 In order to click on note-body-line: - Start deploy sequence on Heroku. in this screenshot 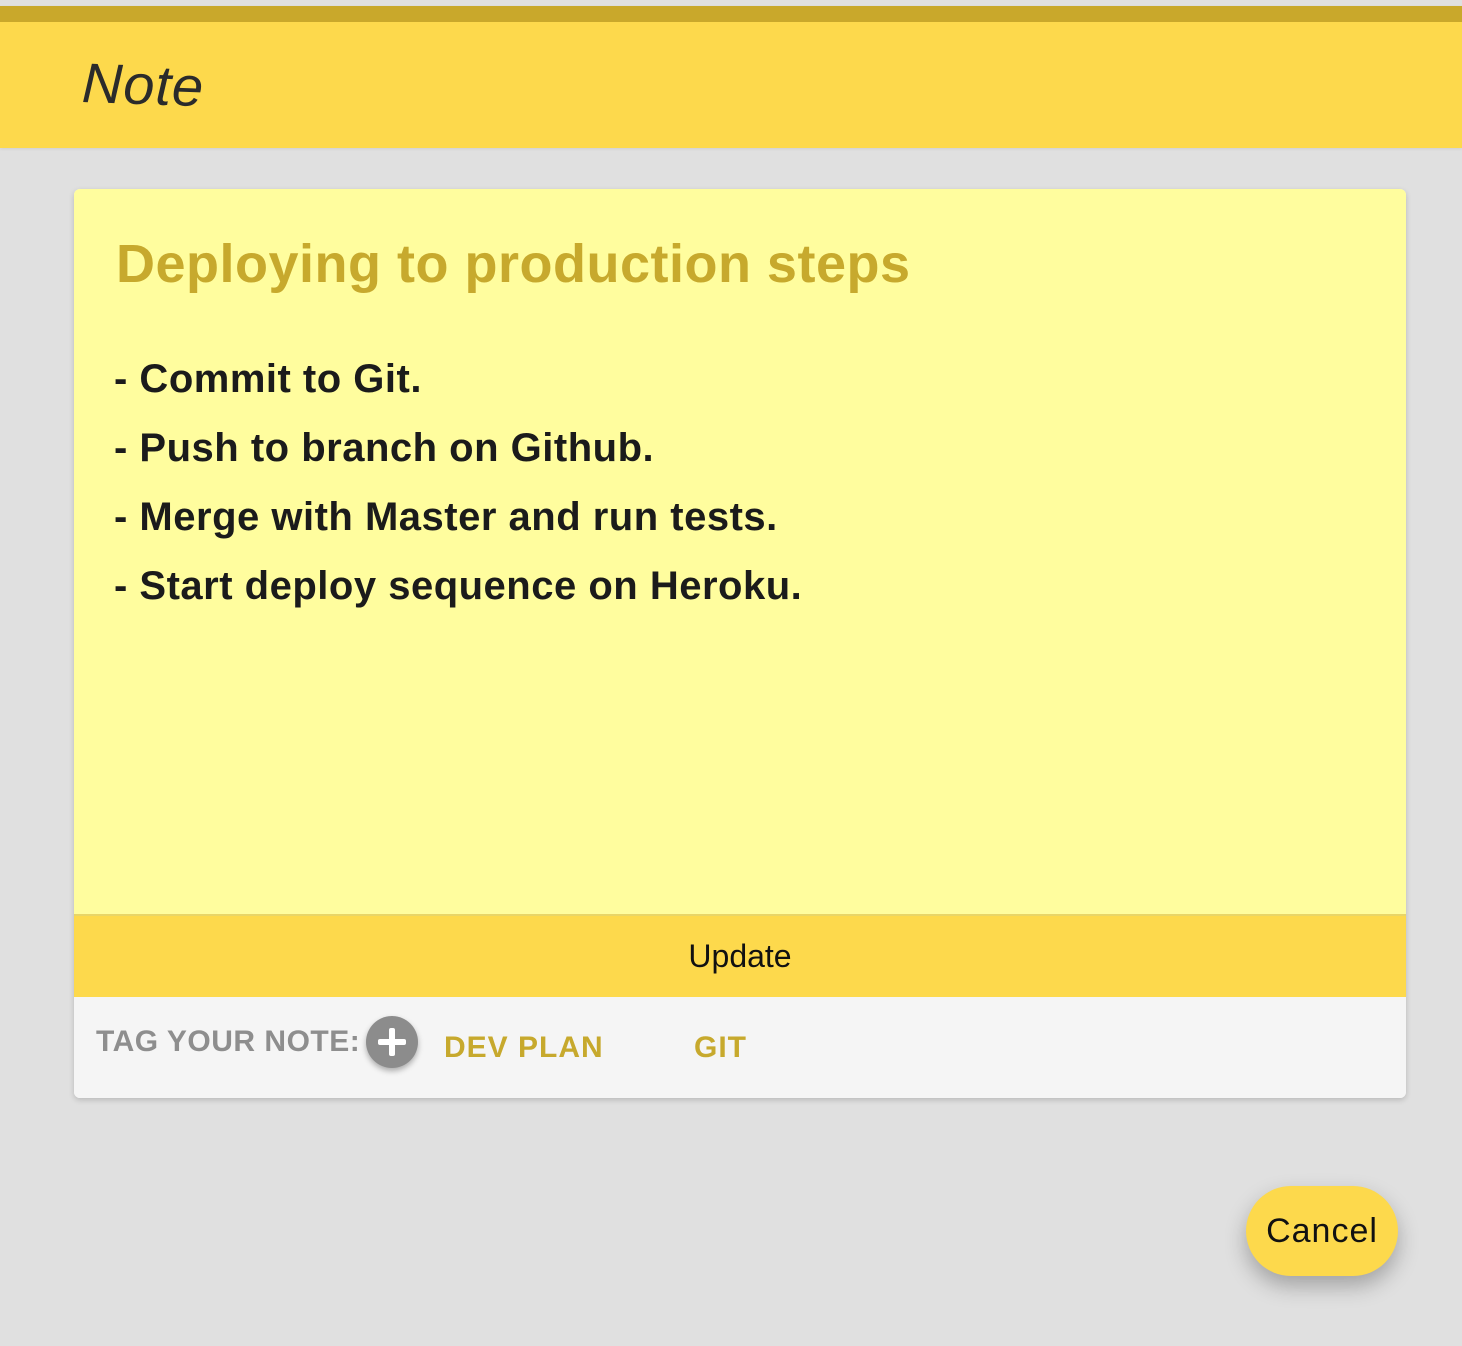, I will do `click(458, 586)`.